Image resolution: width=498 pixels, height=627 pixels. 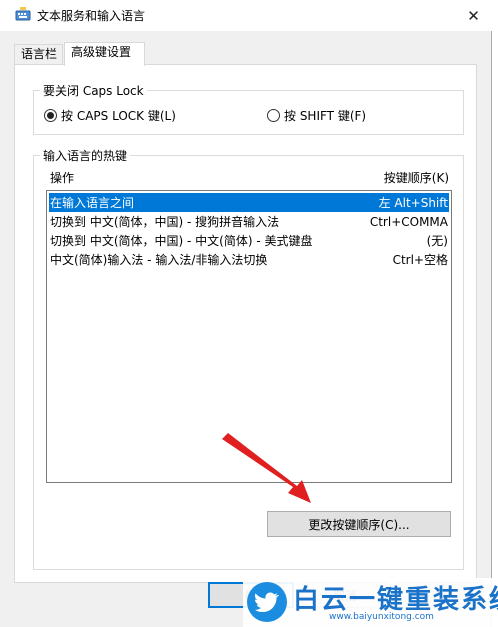 I want to click on shift-radio-label: 按 SHIFT 键(F), so click(x=325, y=116).